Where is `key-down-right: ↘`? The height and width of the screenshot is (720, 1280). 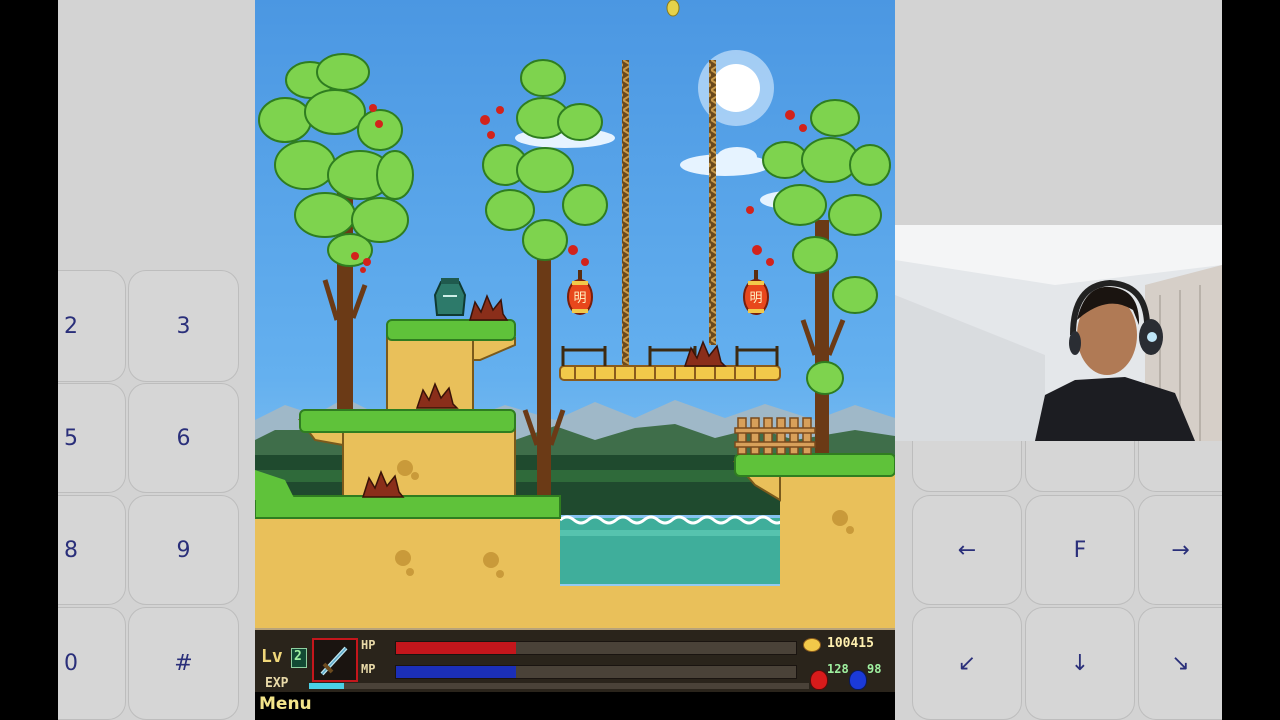
key-down-right: ↘ is located at coordinates (1180, 663).